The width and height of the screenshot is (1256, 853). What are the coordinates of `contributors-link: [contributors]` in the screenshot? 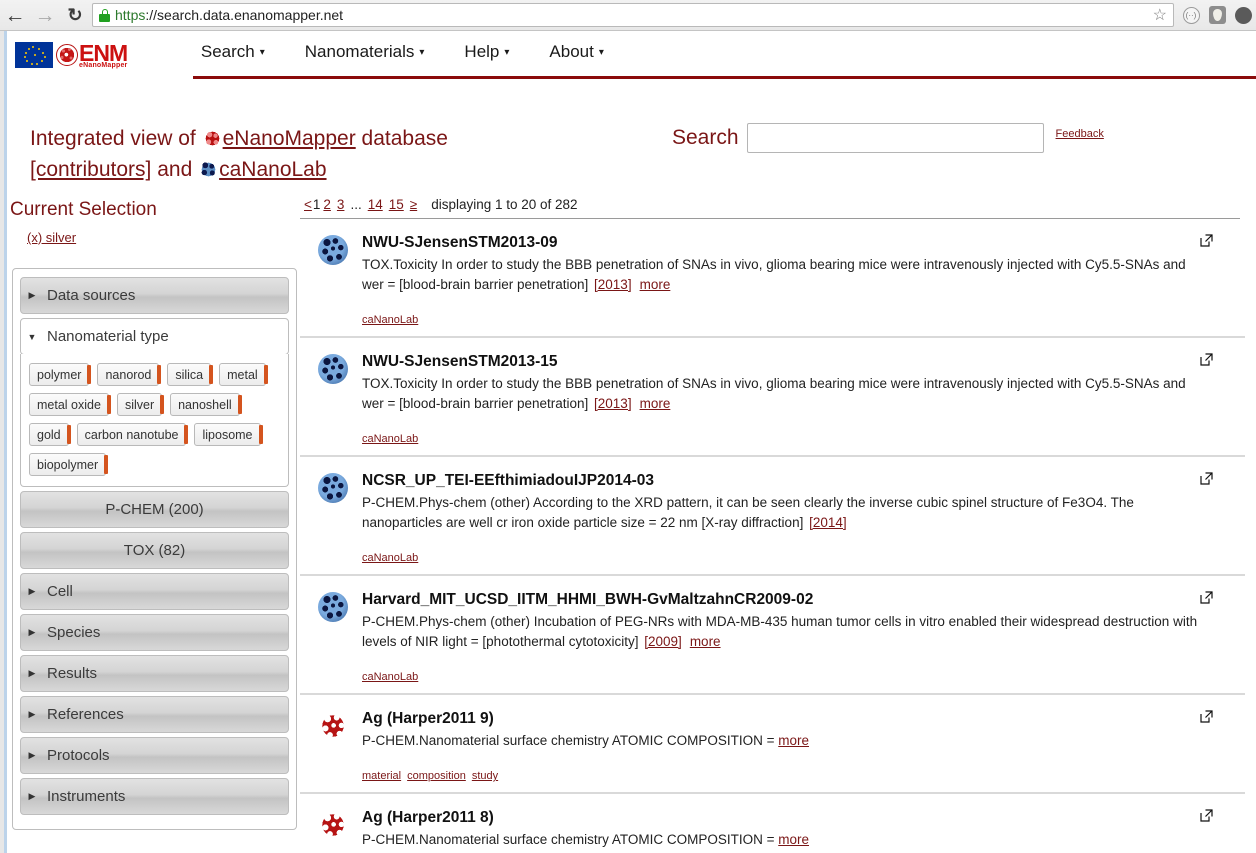 It's located at (90, 169).